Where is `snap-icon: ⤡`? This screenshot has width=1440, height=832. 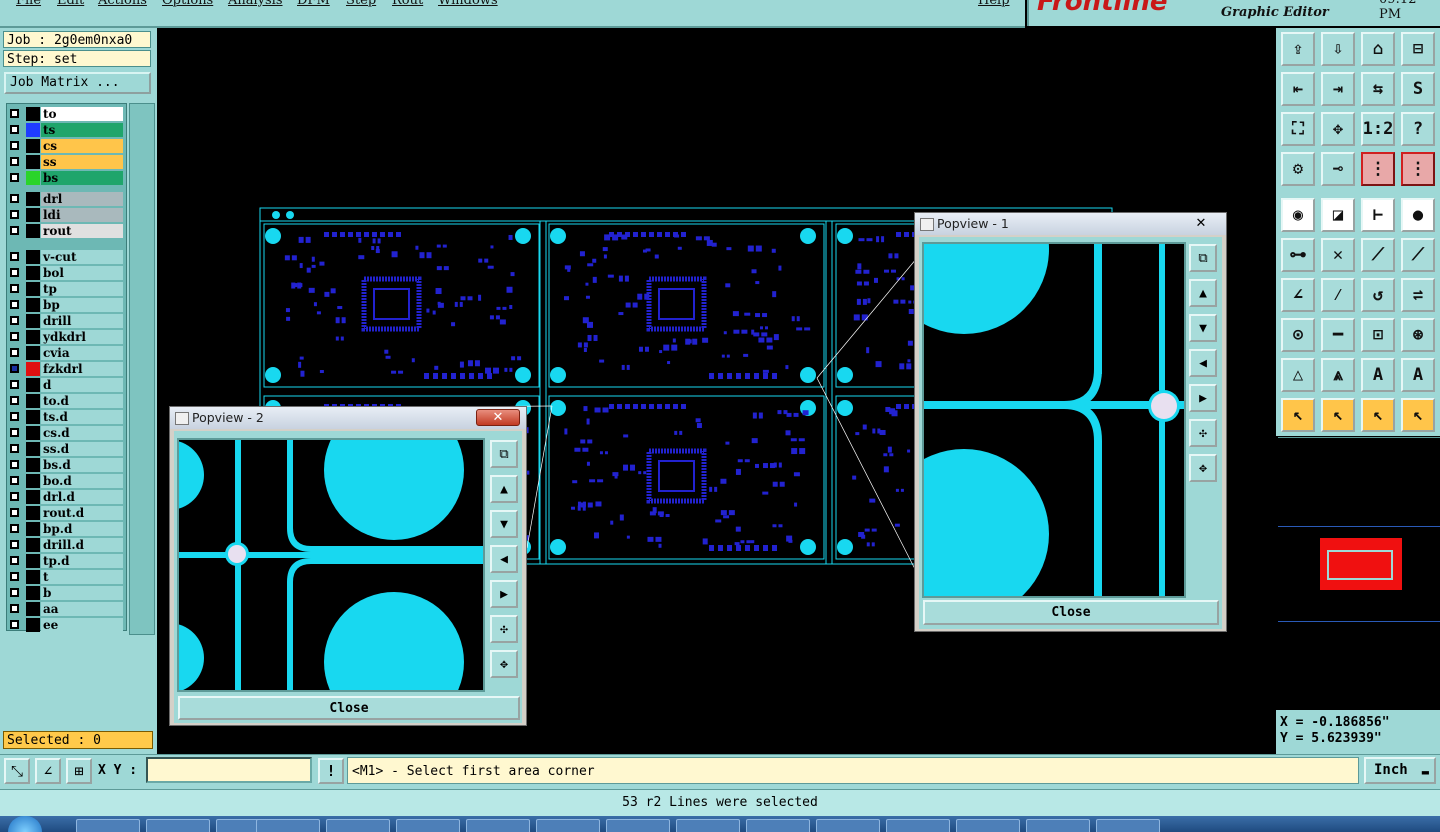
snap-icon: ⤡ is located at coordinates (17, 771).